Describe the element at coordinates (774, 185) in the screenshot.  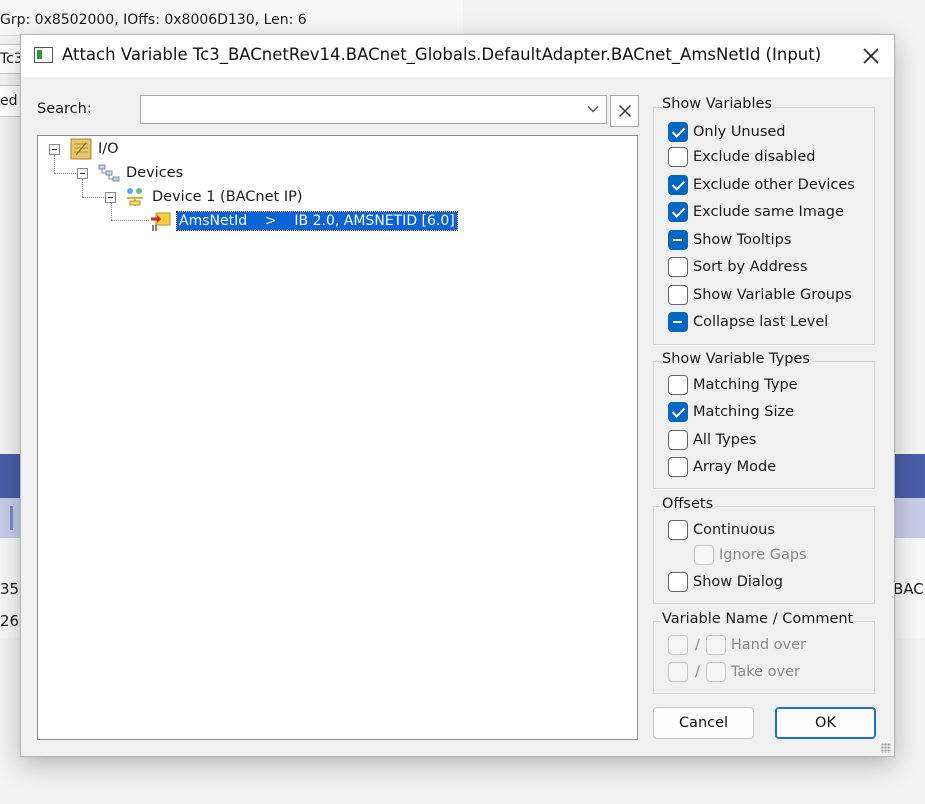
I see `exclude-other-devices-label: Exclude other Devices` at that location.